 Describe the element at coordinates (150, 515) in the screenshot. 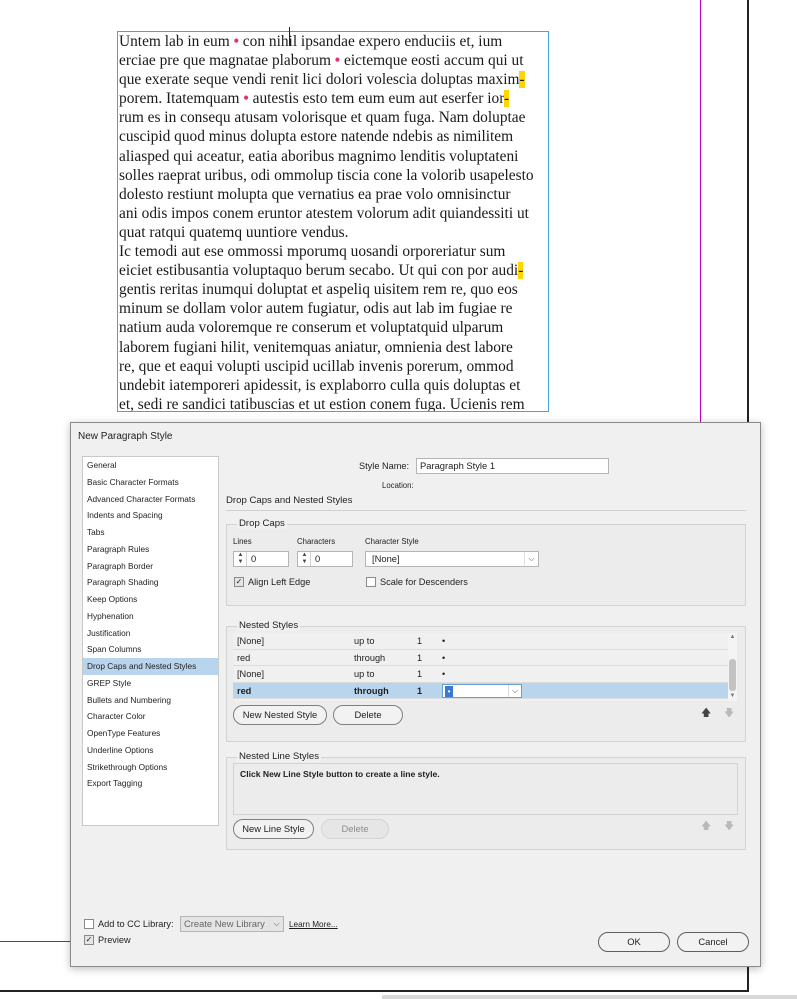

I see `category-item: Indents and Spacing` at that location.